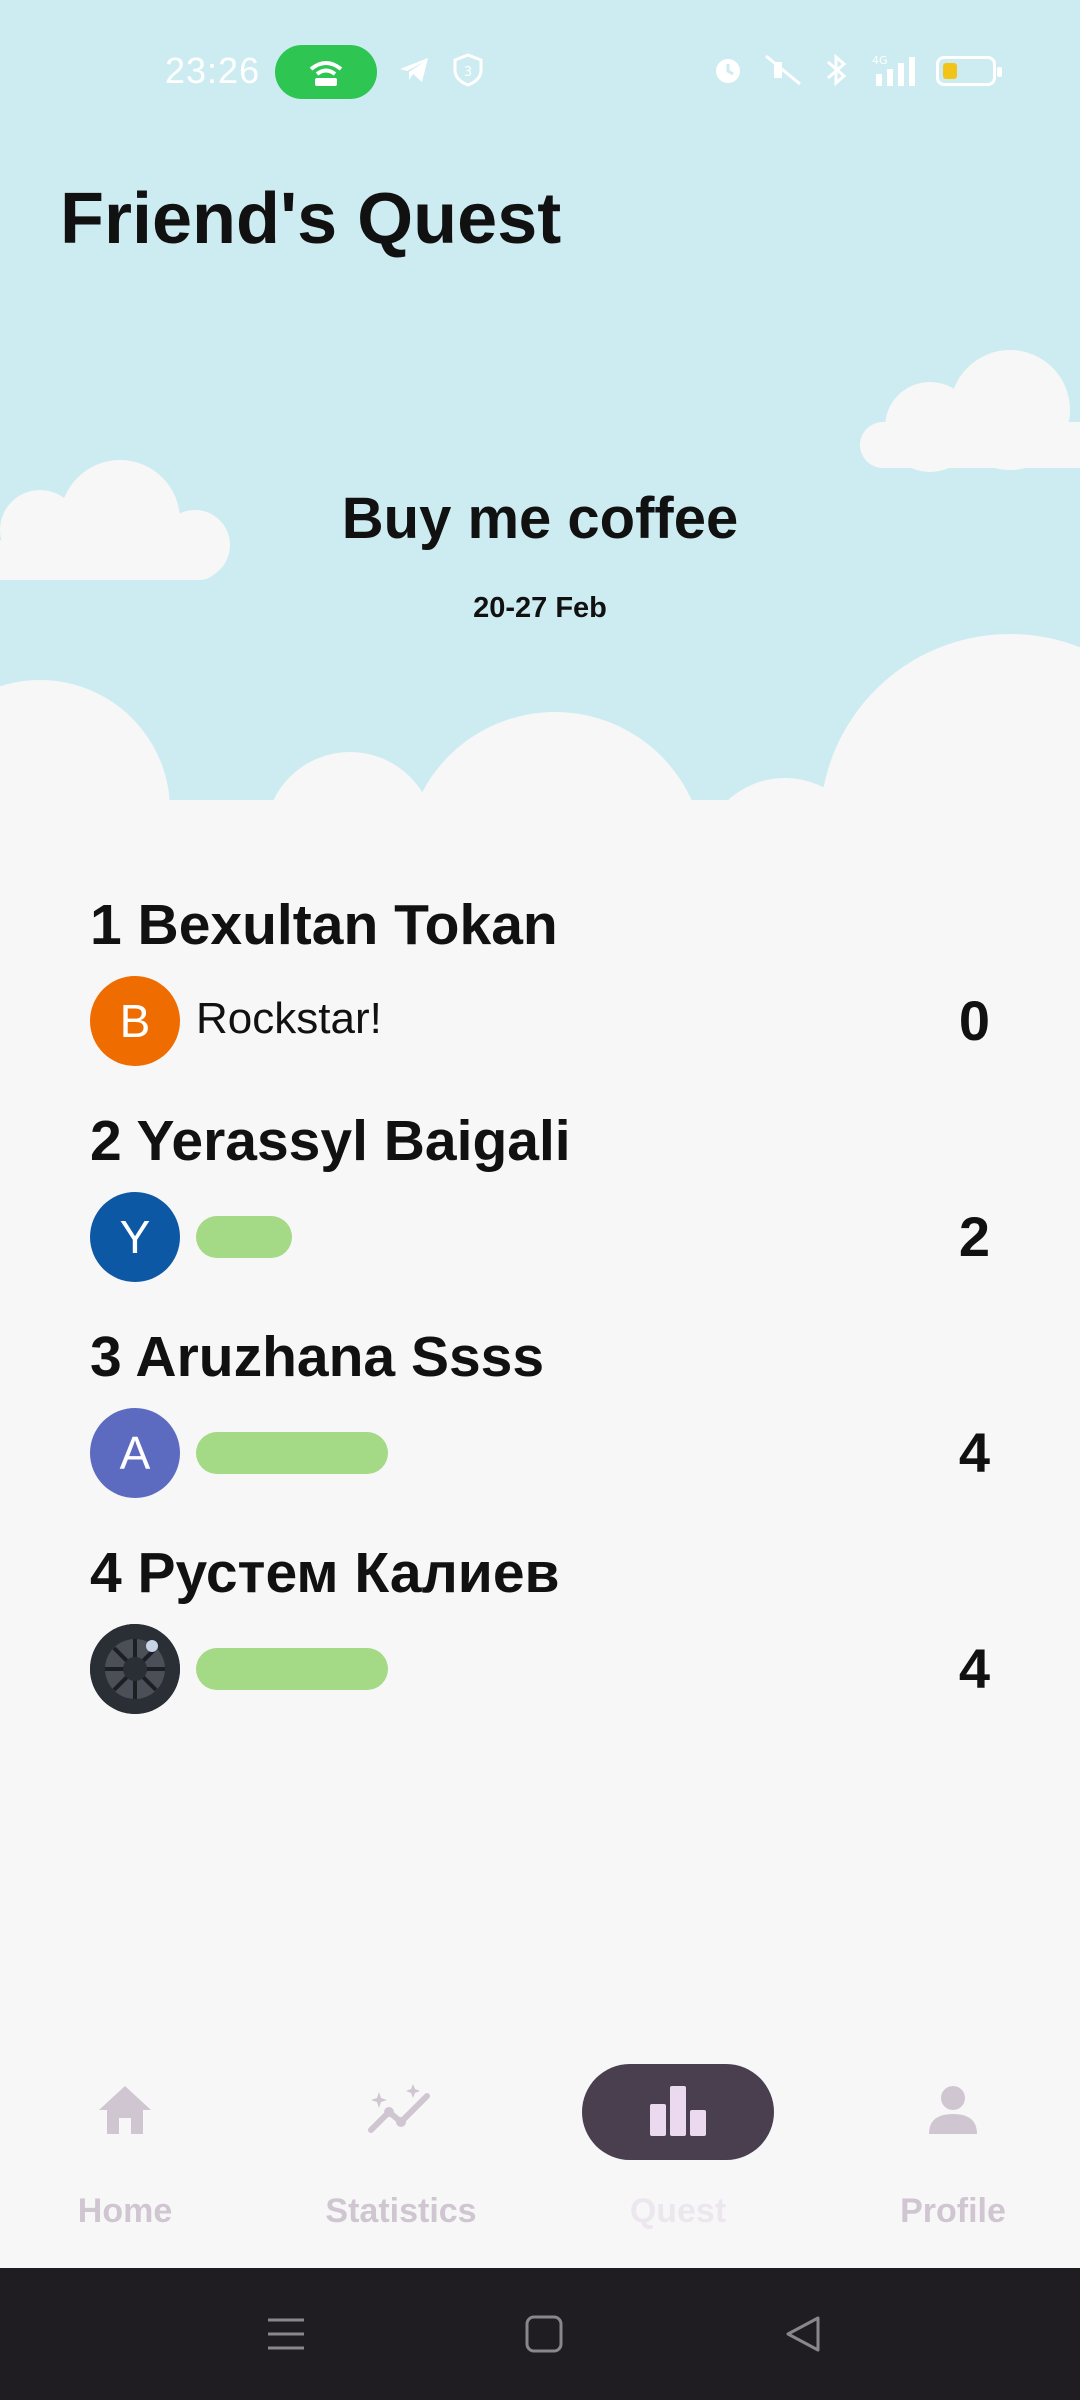 This screenshot has width=1080, height=2400. I want to click on wifi-hotspot-icon, so click(326, 72).